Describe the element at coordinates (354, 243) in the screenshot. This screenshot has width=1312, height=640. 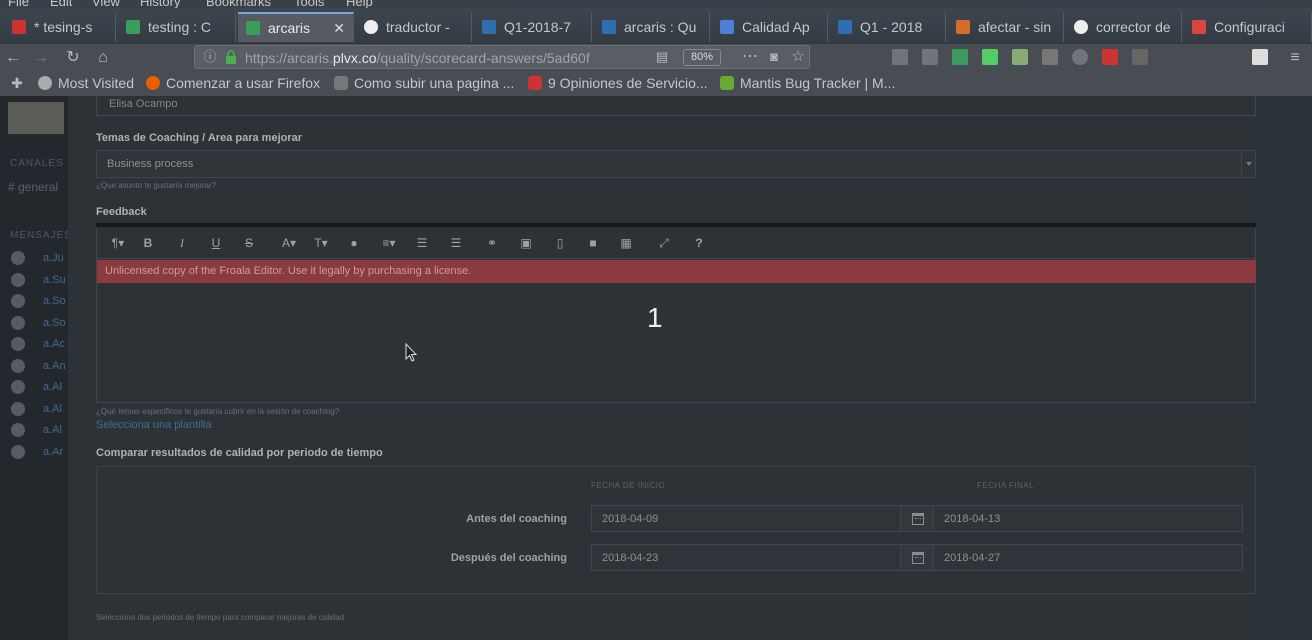
I see `color-drop-icon: ●` at that location.